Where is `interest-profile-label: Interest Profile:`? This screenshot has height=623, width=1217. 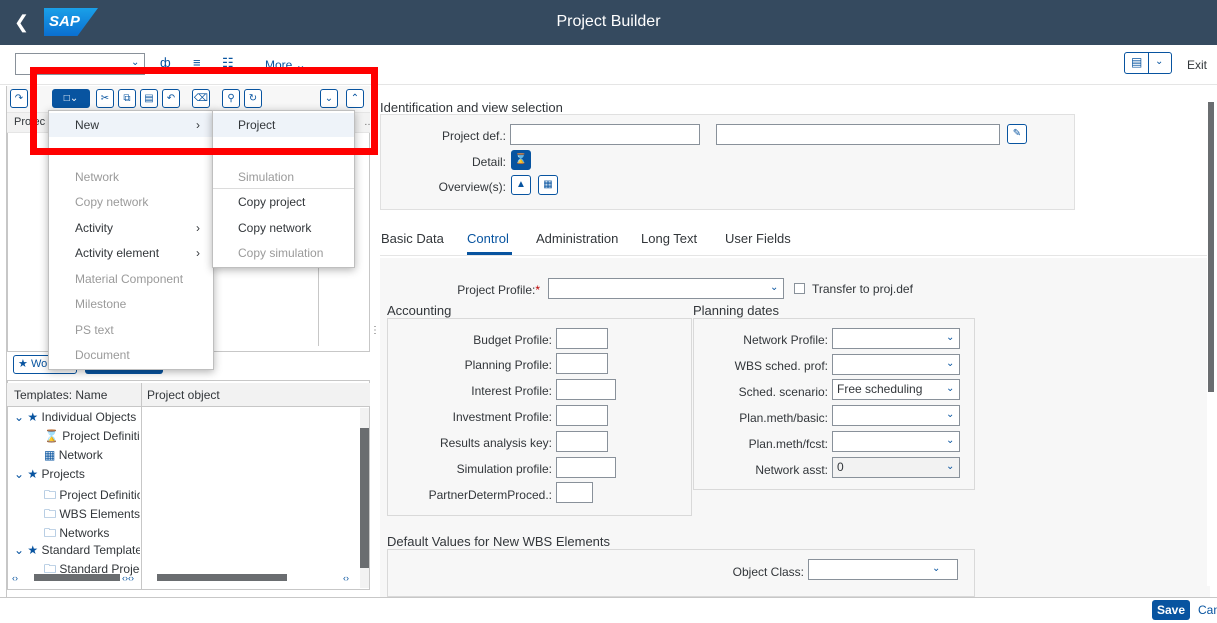
interest-profile-label: Interest Profile: is located at coordinates (511, 391).